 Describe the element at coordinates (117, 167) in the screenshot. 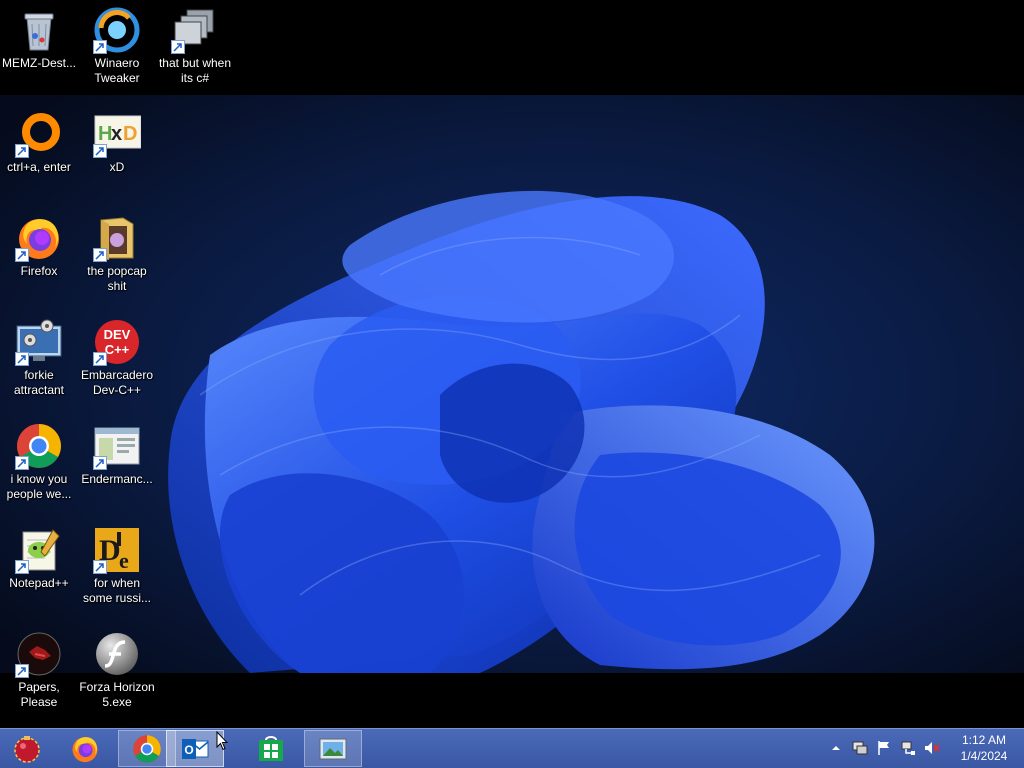

I see `desktop-icon-label: xD` at that location.